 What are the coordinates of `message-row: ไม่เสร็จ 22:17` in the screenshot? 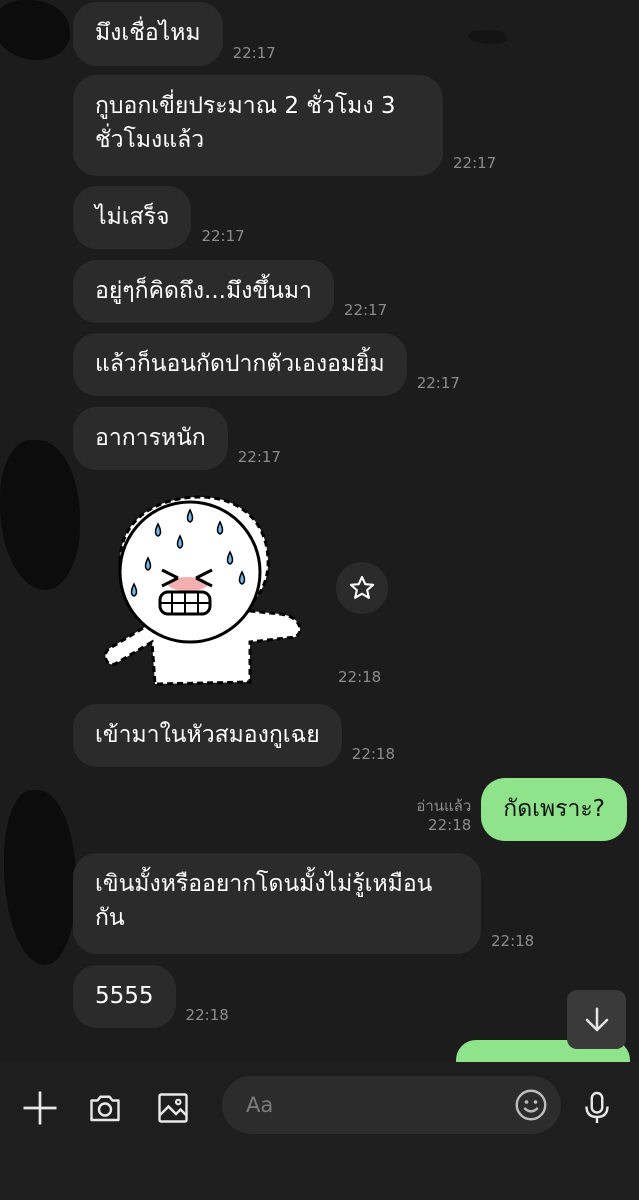 It's located at (159, 217).